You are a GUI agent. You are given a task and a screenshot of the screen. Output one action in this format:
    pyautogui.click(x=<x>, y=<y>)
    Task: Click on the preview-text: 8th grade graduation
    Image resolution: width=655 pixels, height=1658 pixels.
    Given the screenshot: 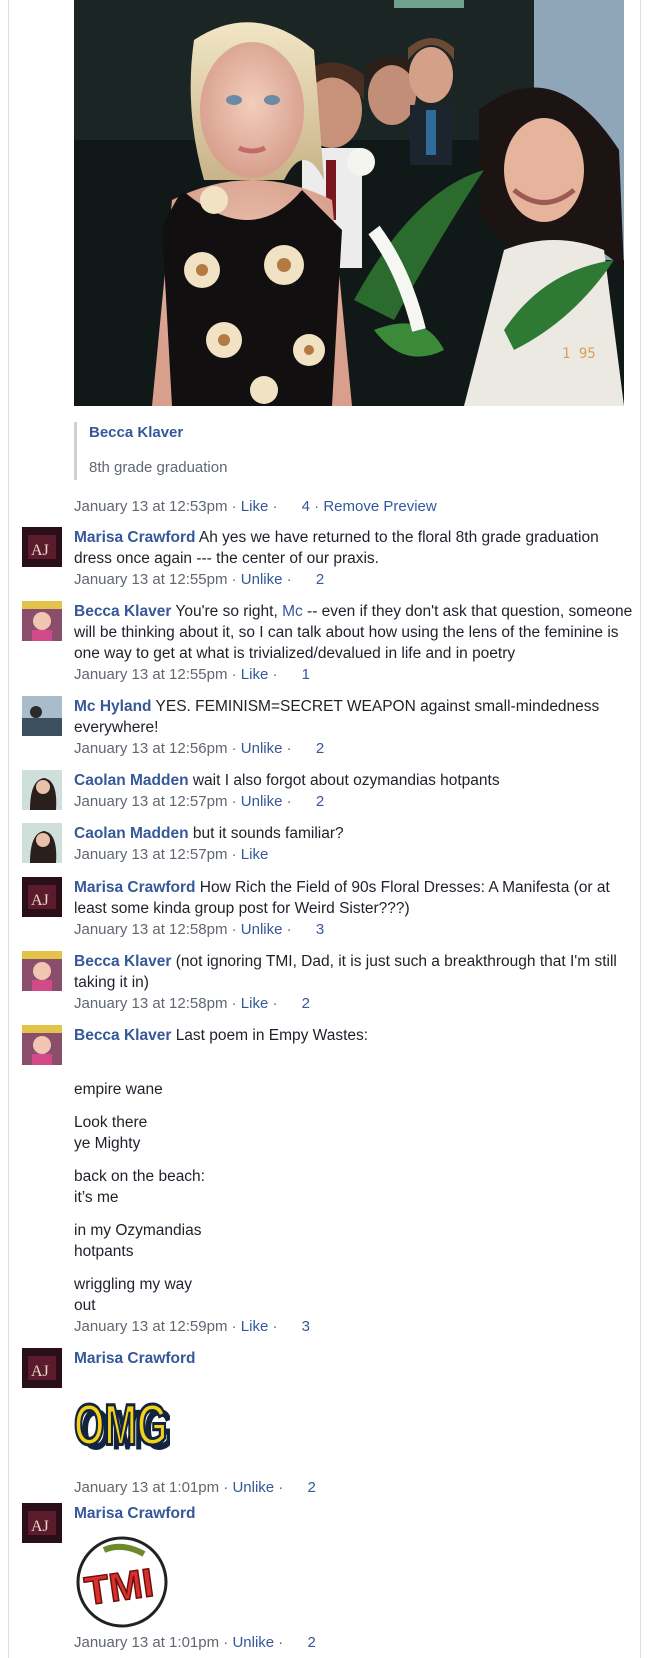 What is the action you would take?
    pyautogui.click(x=158, y=467)
    